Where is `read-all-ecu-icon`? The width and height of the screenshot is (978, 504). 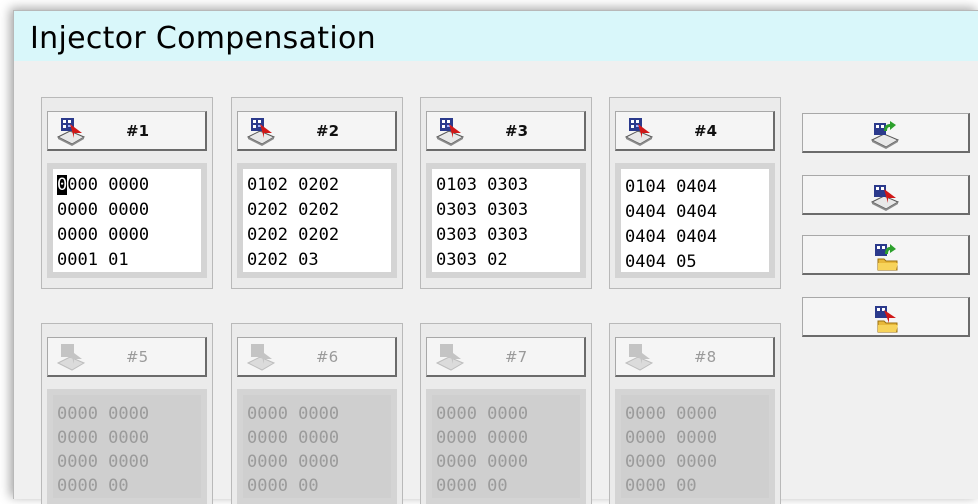
read-all-ecu-icon is located at coordinates (885, 135).